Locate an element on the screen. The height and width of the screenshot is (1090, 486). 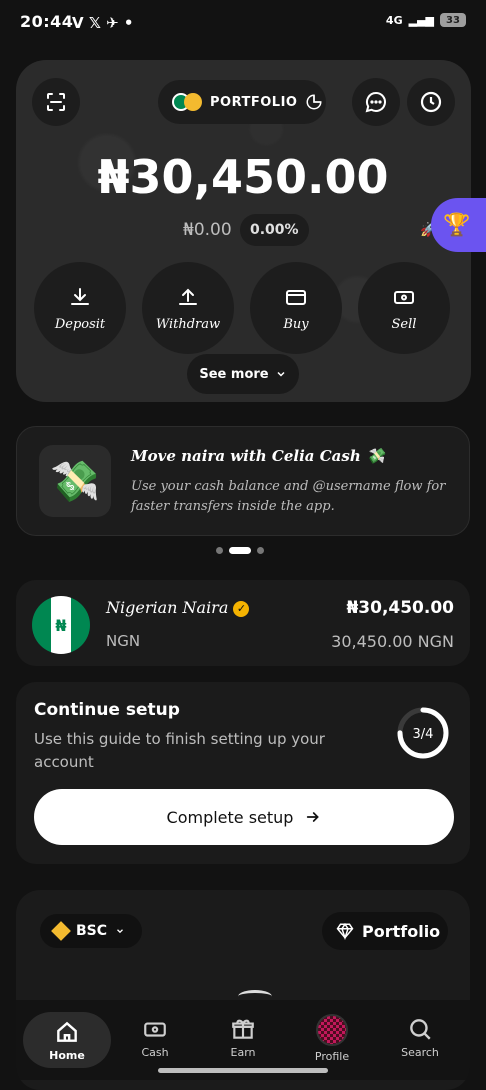
status-bar: 20:44 V 𝕏 ✈ • 4G ▂▄▆ 33 is located at coordinates (243, 22).